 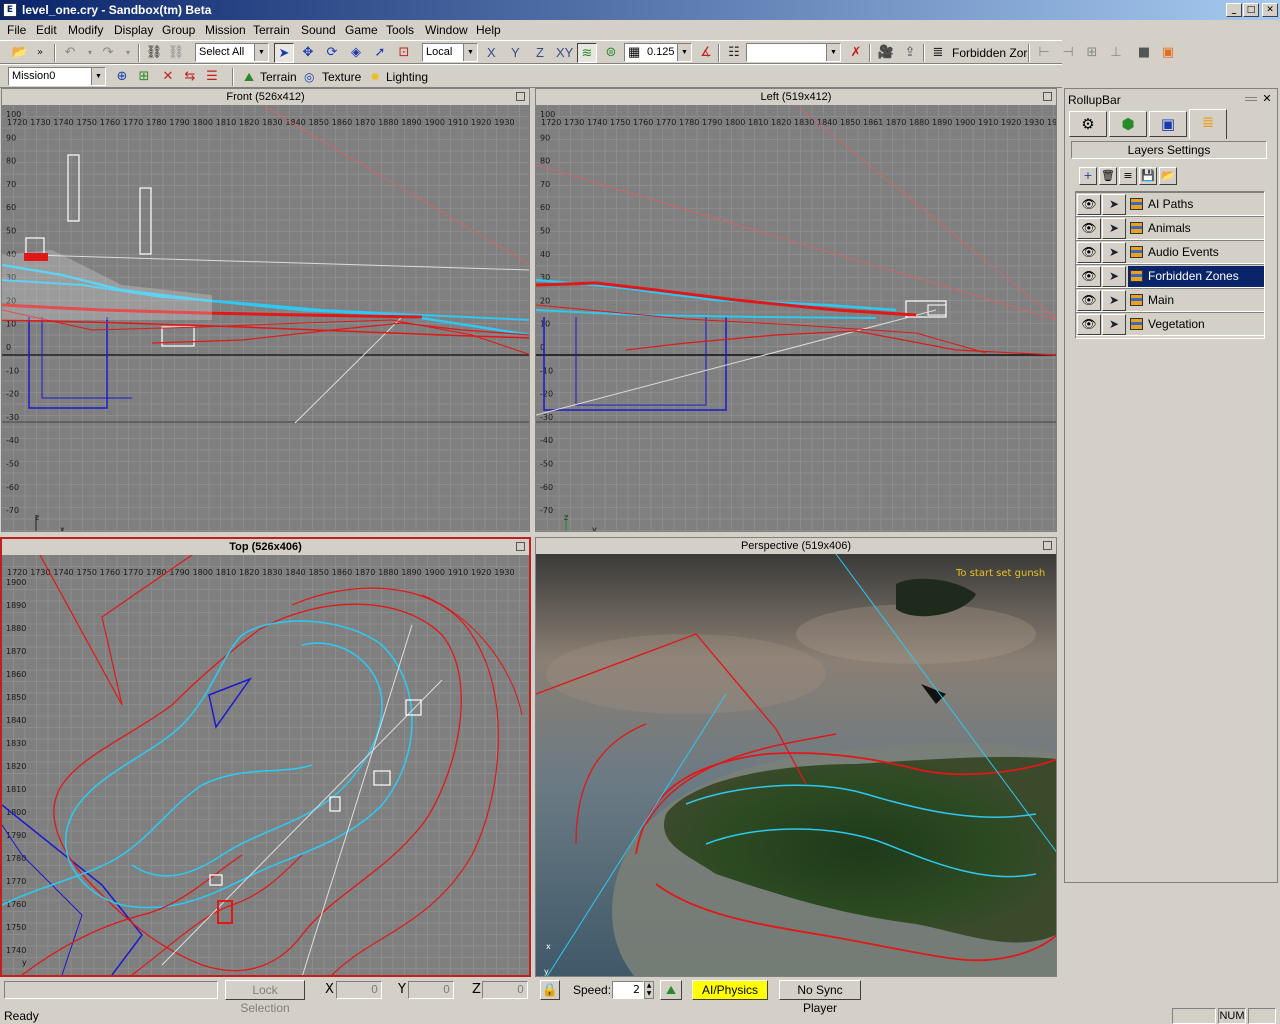 I want to click on align-to-terrain-icon: ⊥, so click(x=1116, y=53).